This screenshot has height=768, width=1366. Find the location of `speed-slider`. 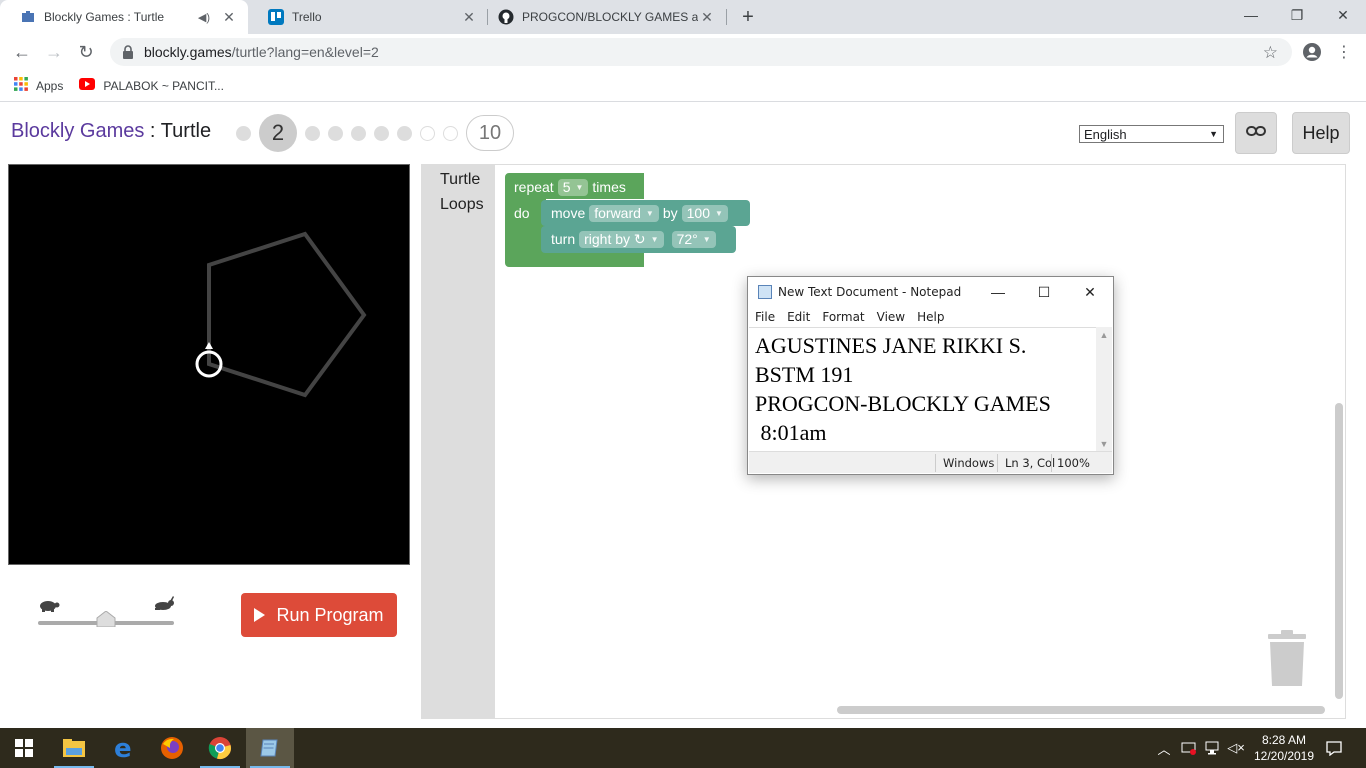

speed-slider is located at coordinates (108, 614).